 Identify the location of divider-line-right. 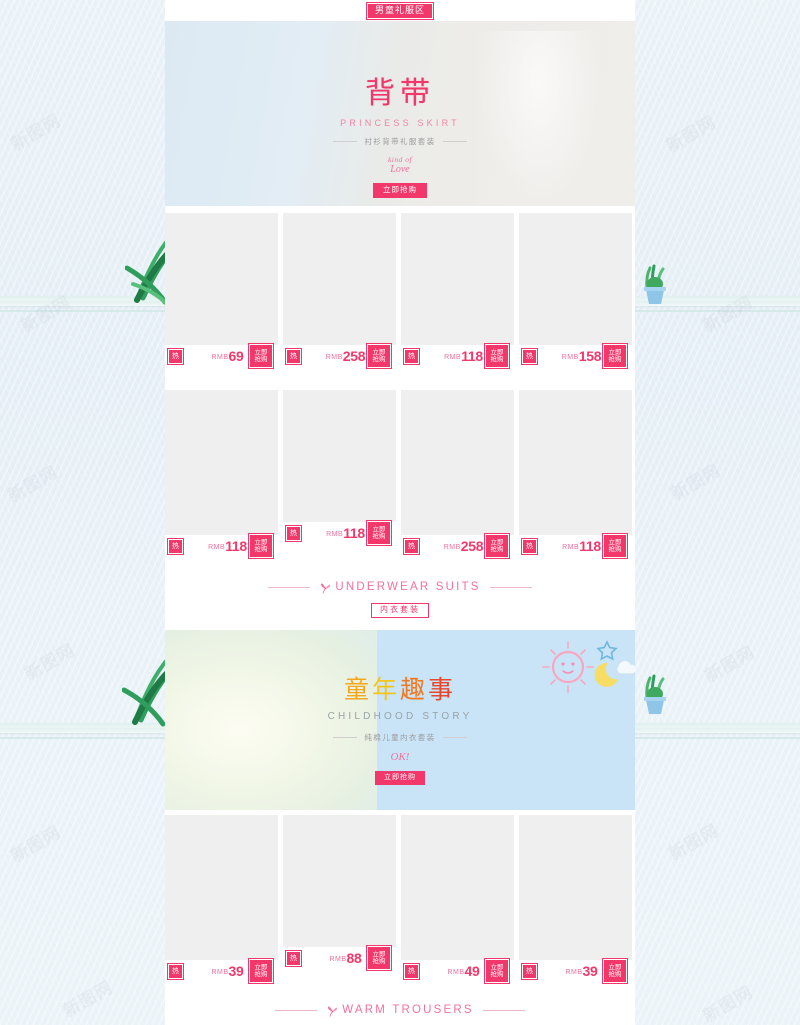
(454, 737).